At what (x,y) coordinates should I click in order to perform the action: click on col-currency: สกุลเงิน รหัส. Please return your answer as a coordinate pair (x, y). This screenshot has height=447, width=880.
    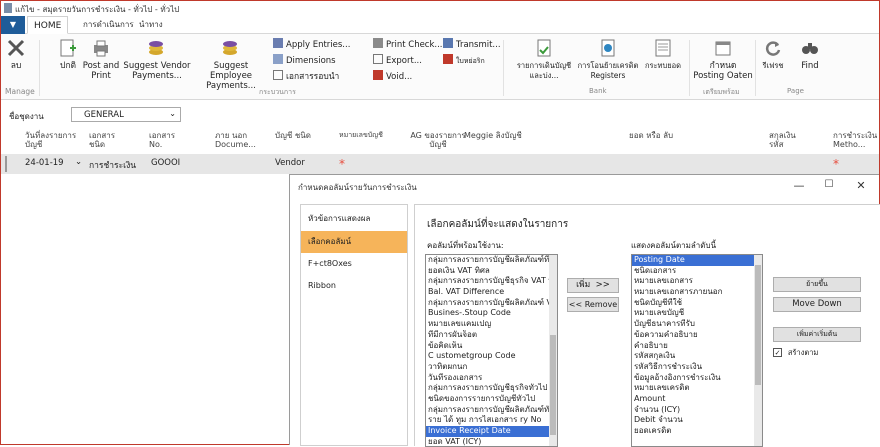
    Looking at the image, I should click on (789, 140).